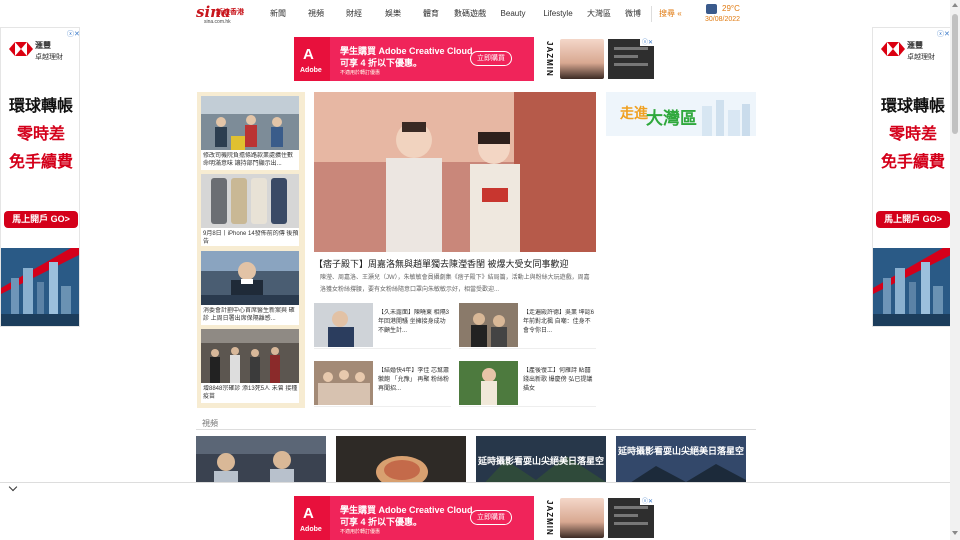  I want to click on nav-finance: 財經, so click(354, 14).